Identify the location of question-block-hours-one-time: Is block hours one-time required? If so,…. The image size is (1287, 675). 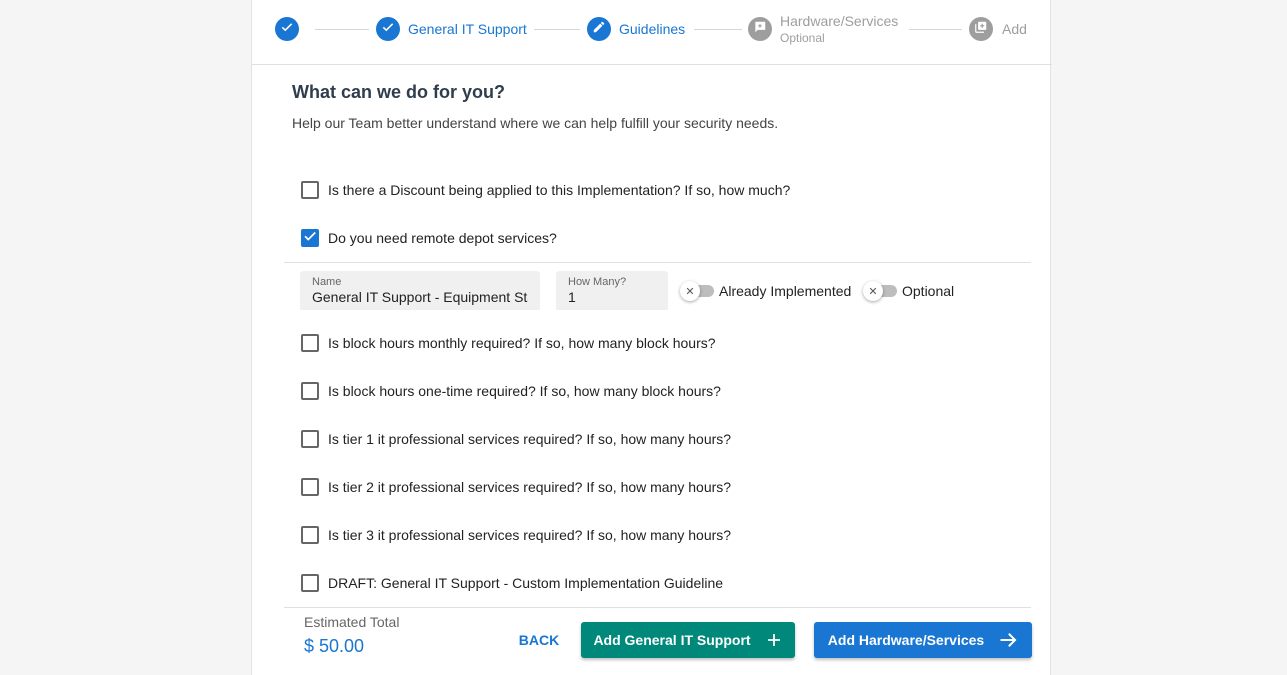
(511, 391).